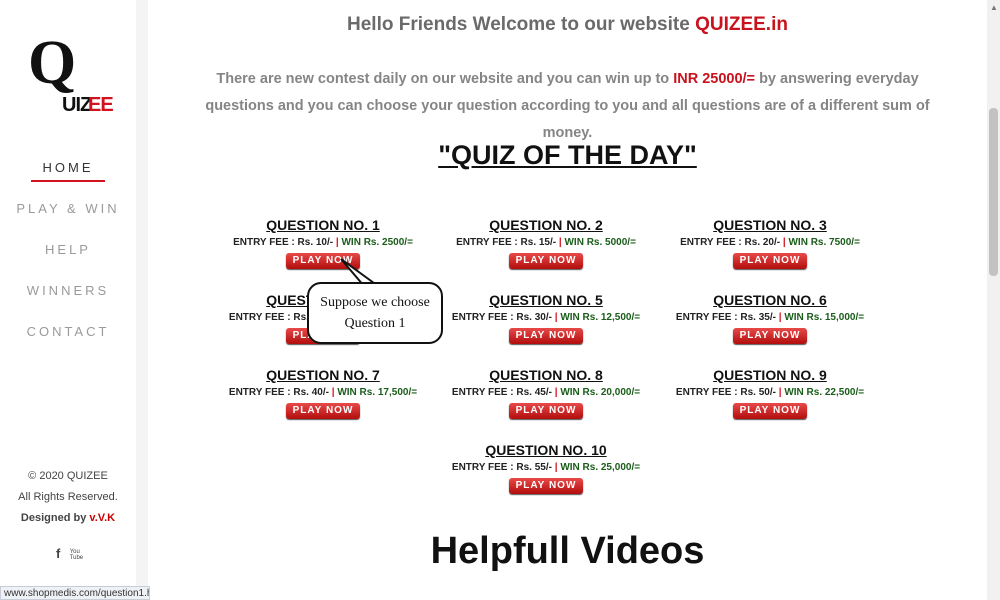  Describe the element at coordinates (518, 24) in the screenshot. I see `welcome-text: Hello Friends Welcome to our website` at that location.